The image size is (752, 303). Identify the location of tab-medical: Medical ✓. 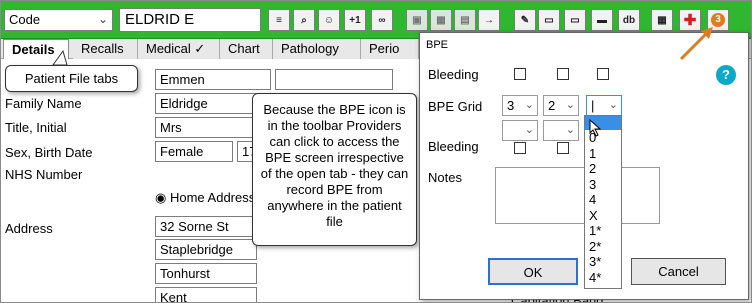
(179, 49).